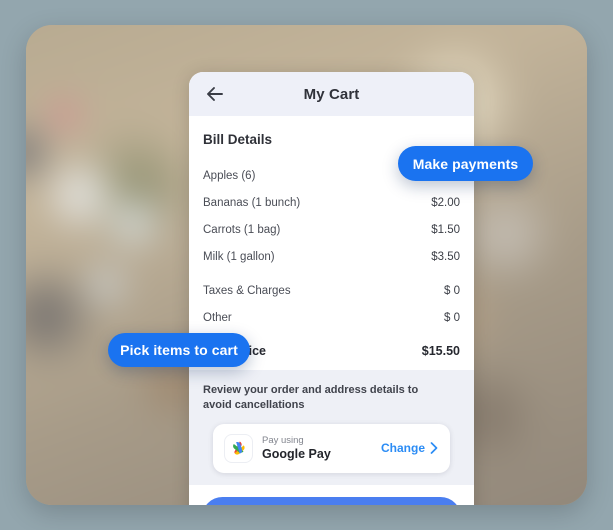  I want to click on charge-label: Taxes & Charges, so click(247, 290).